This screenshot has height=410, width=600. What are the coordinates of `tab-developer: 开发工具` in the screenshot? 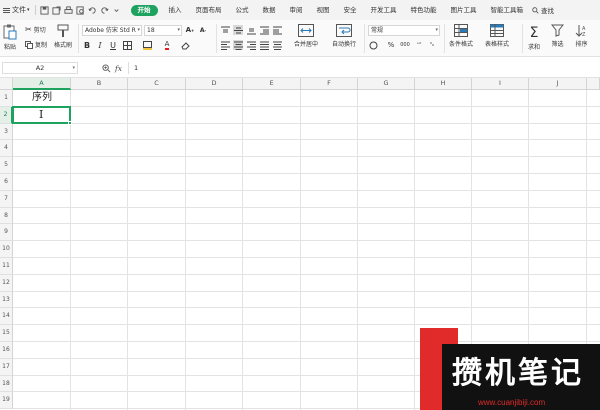 It's located at (384, 10).